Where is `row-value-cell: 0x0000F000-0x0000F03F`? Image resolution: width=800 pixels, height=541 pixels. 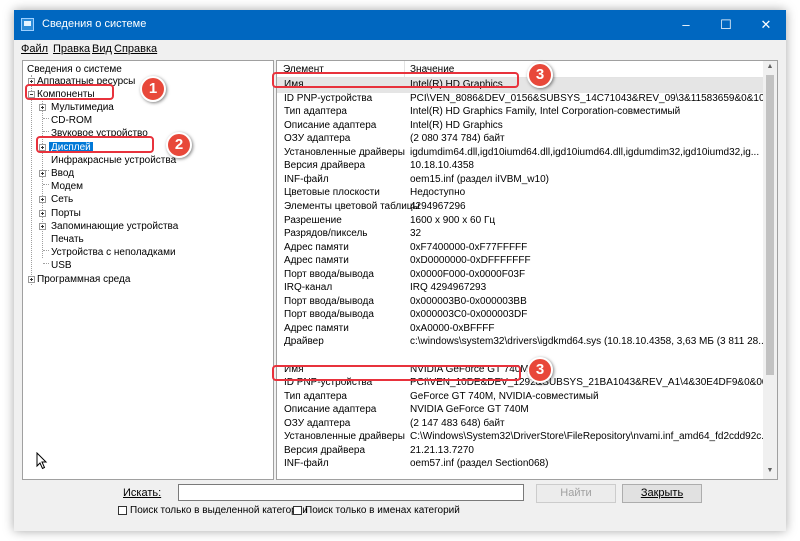 row-value-cell: 0x0000F000-0x0000F03F is located at coordinates (468, 274).